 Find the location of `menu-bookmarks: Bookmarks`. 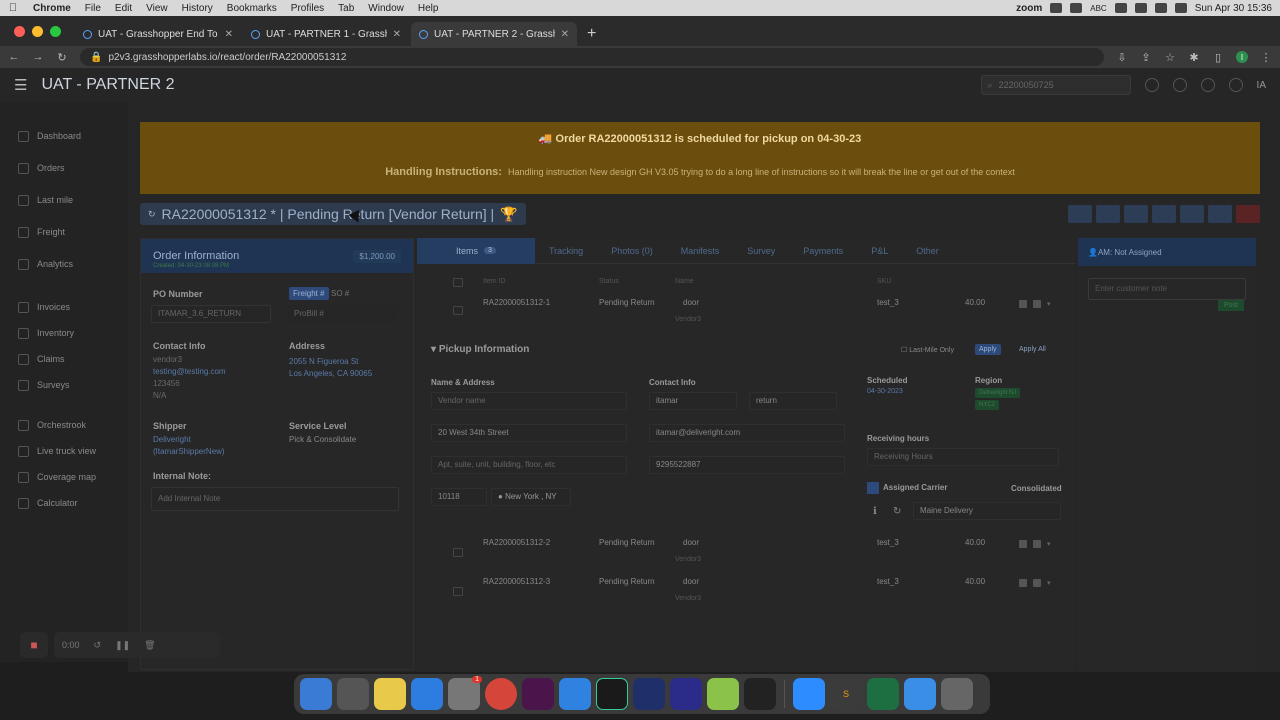

menu-bookmarks: Bookmarks is located at coordinates (252, 8).